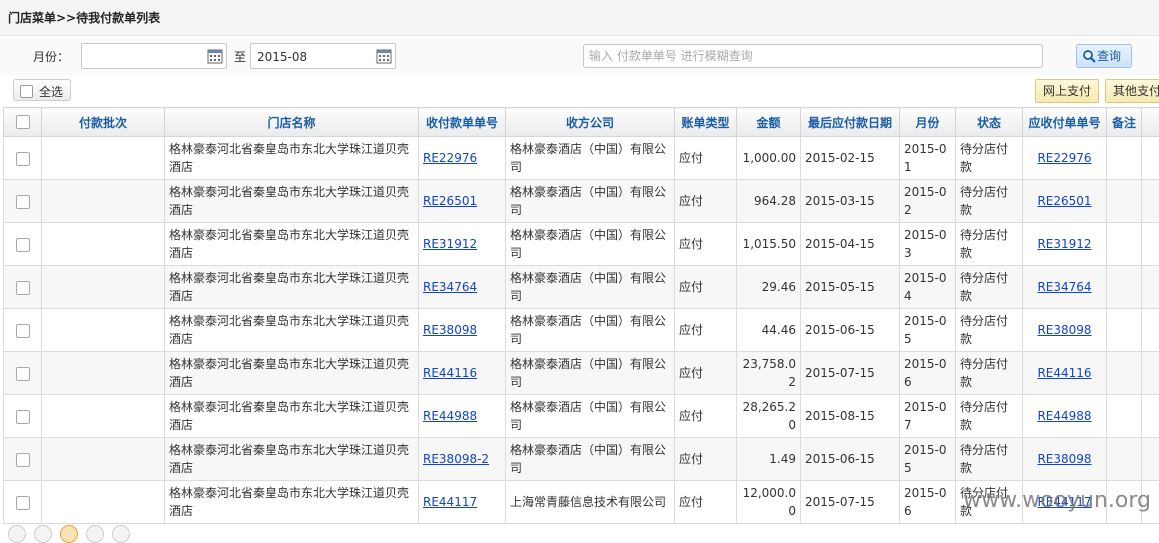  I want to click on bill-no-cell: RE31912, so click(462, 244).